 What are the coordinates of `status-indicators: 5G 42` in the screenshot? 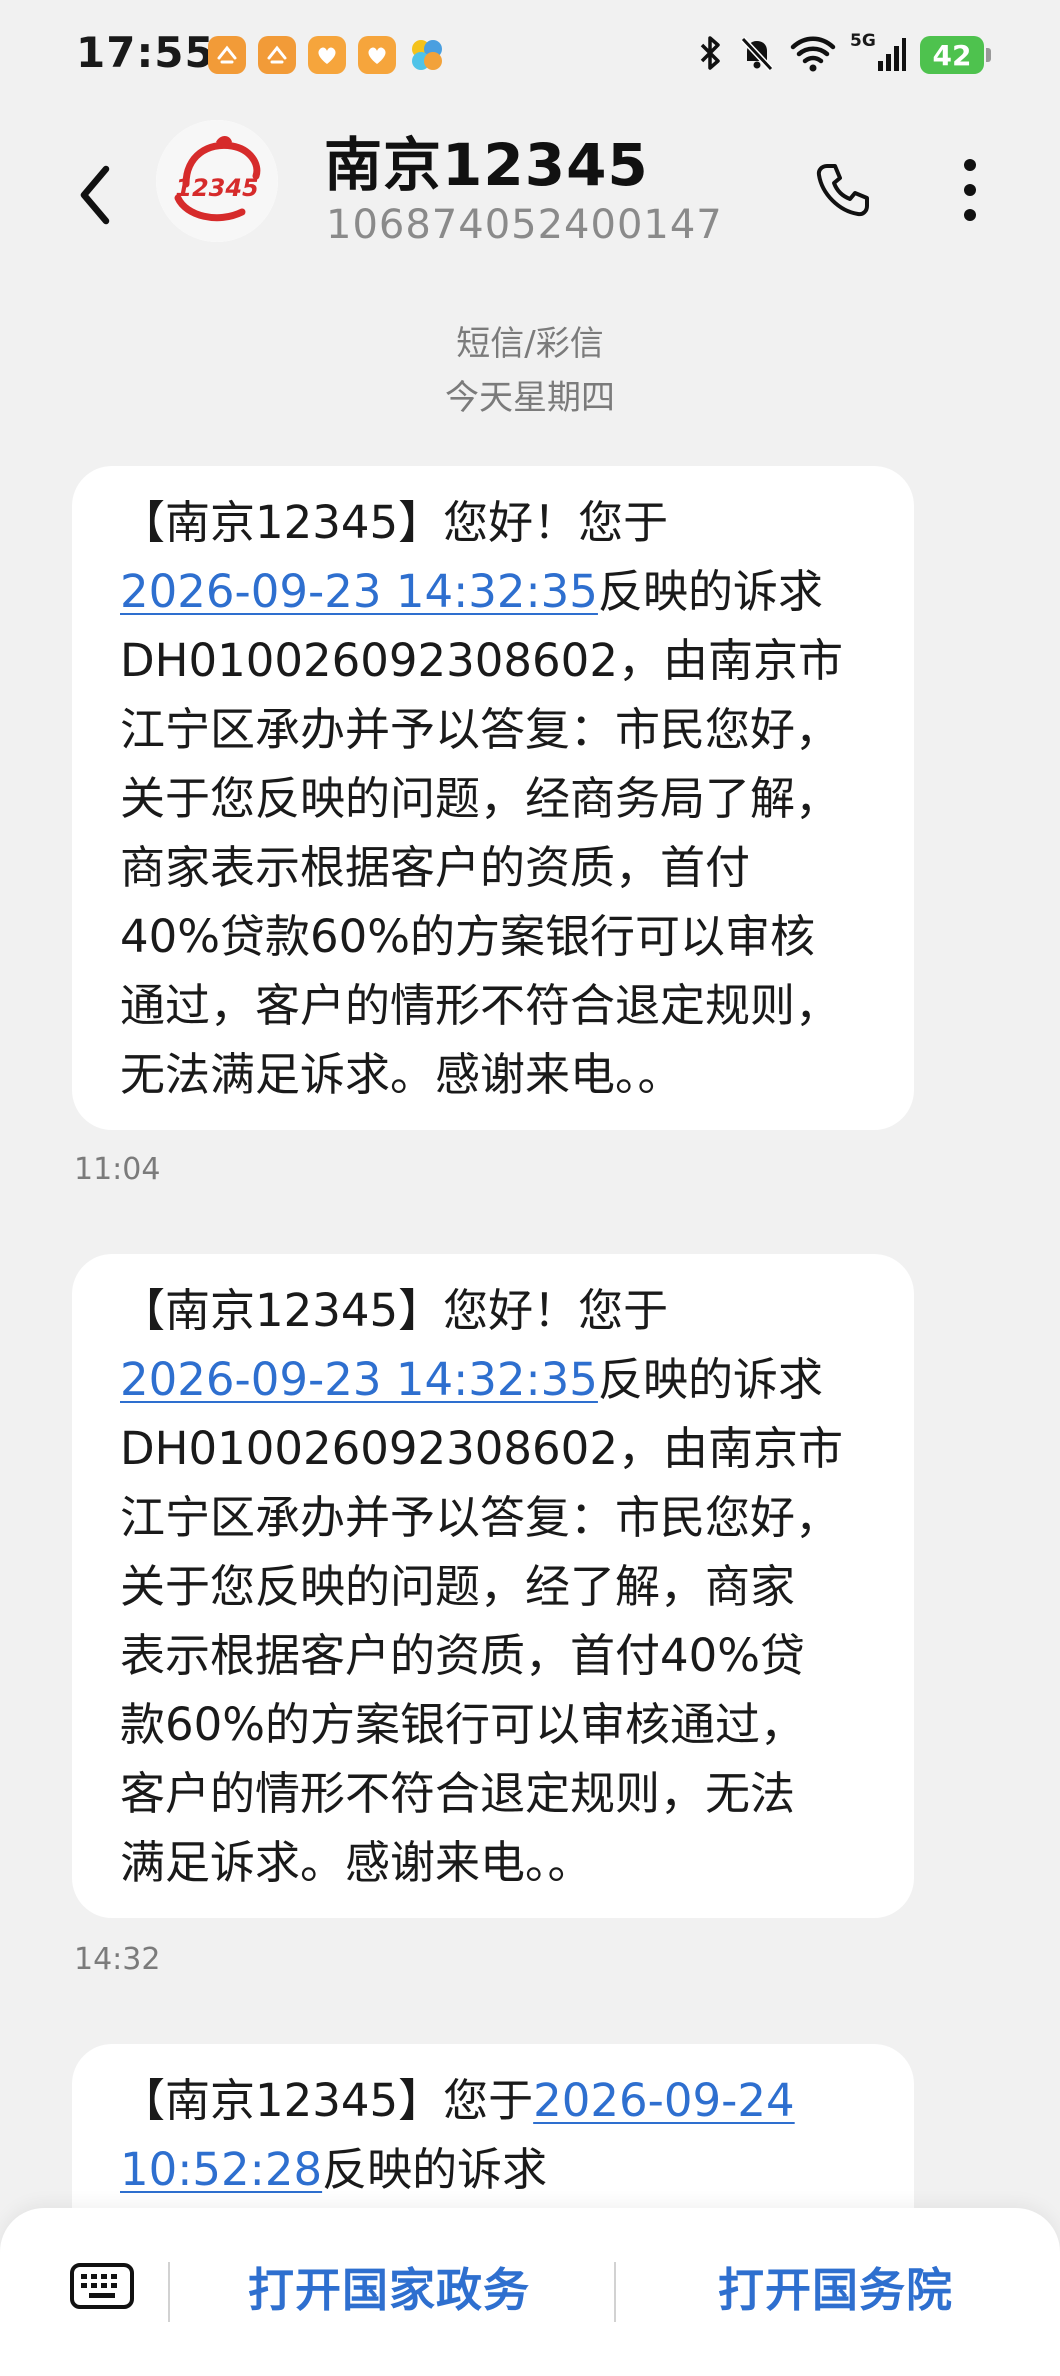 It's located at (844, 55).